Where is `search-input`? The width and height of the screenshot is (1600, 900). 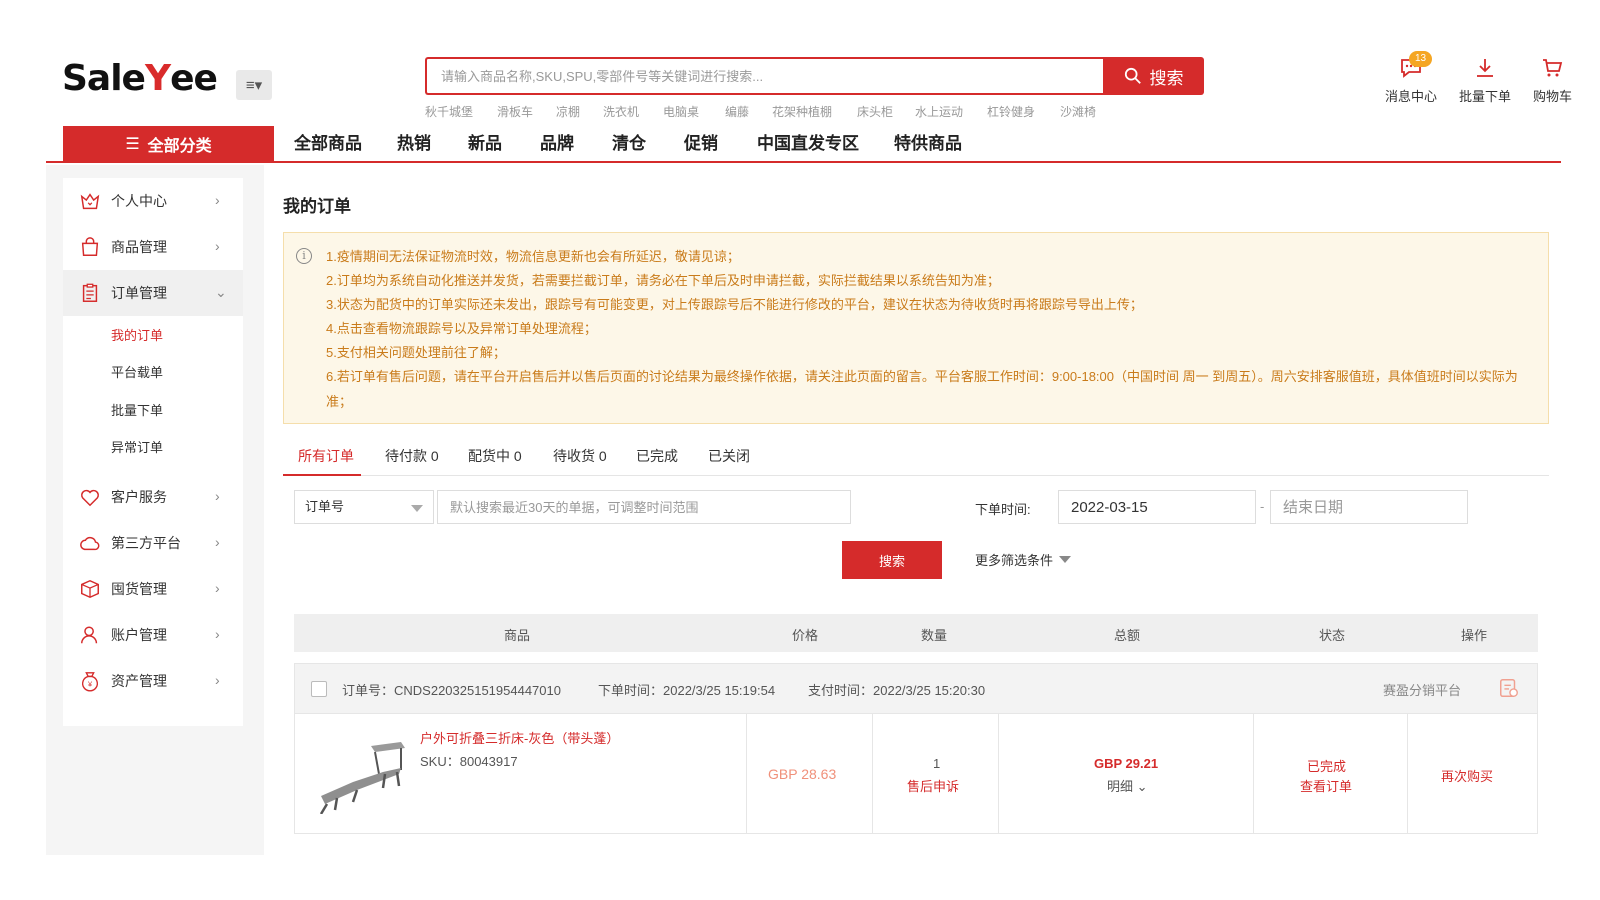
search-input is located at coordinates (766, 76).